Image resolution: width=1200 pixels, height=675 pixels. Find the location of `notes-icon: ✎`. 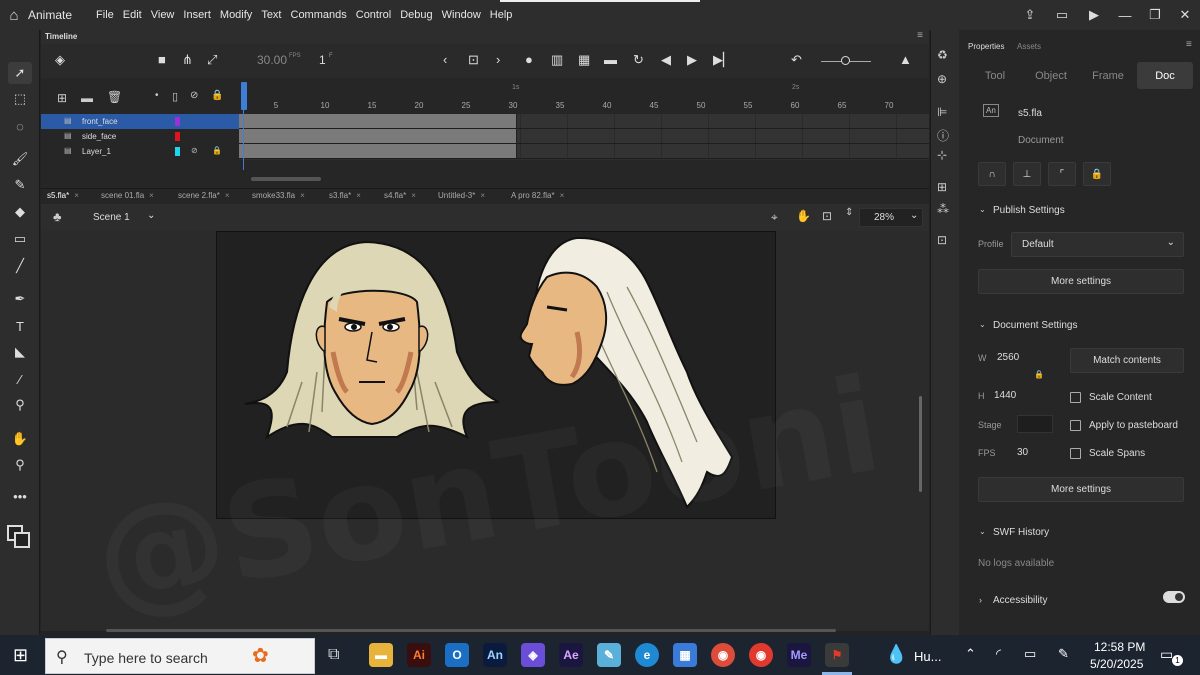

notes-icon: ✎ is located at coordinates (609, 655).